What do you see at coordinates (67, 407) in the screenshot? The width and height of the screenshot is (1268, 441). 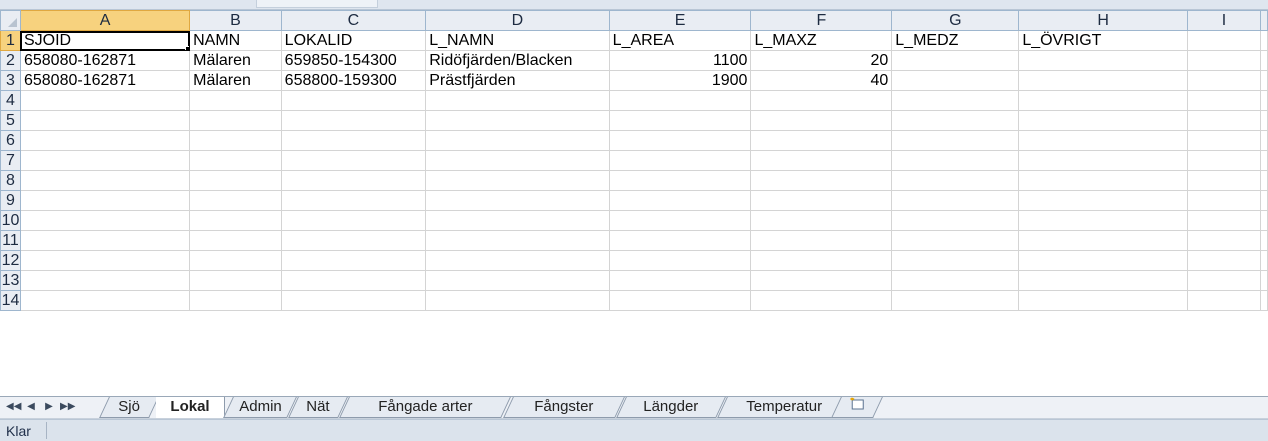 I see `last-sheet-button: ▶▶` at bounding box center [67, 407].